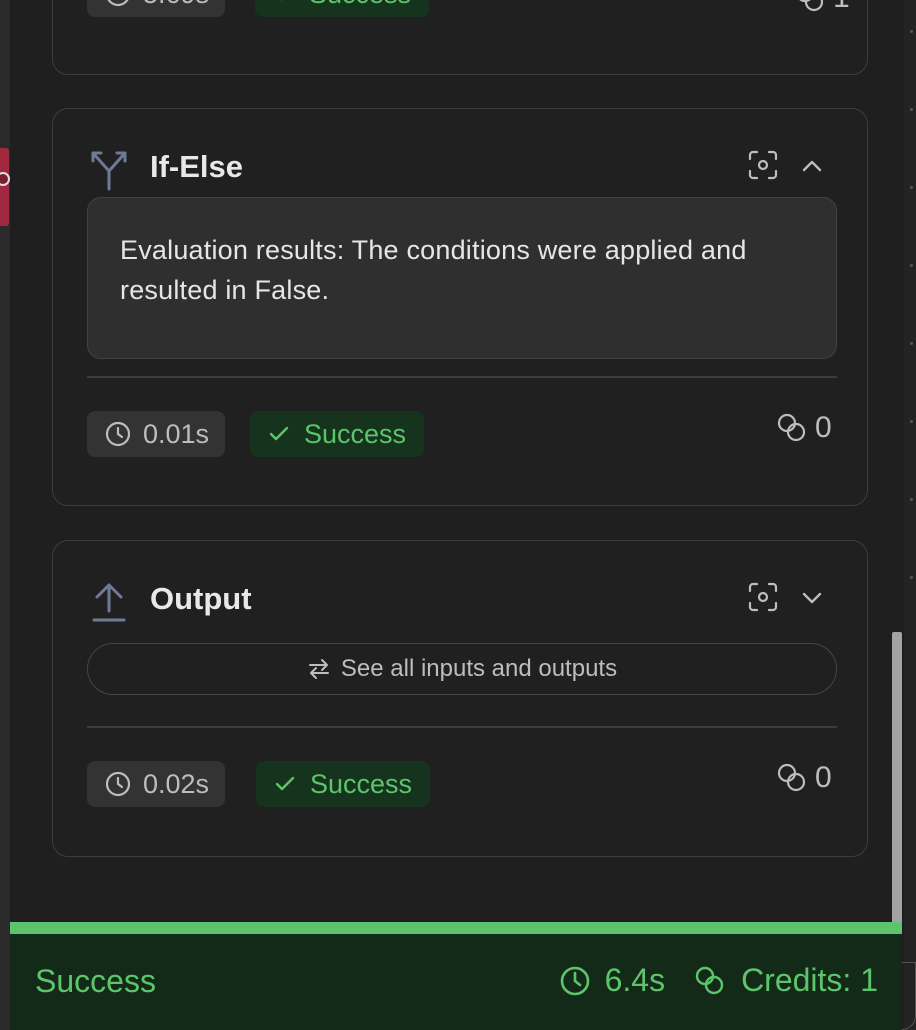 This screenshot has width=916, height=1030. I want to click on credits-value: 1, so click(841, 7).